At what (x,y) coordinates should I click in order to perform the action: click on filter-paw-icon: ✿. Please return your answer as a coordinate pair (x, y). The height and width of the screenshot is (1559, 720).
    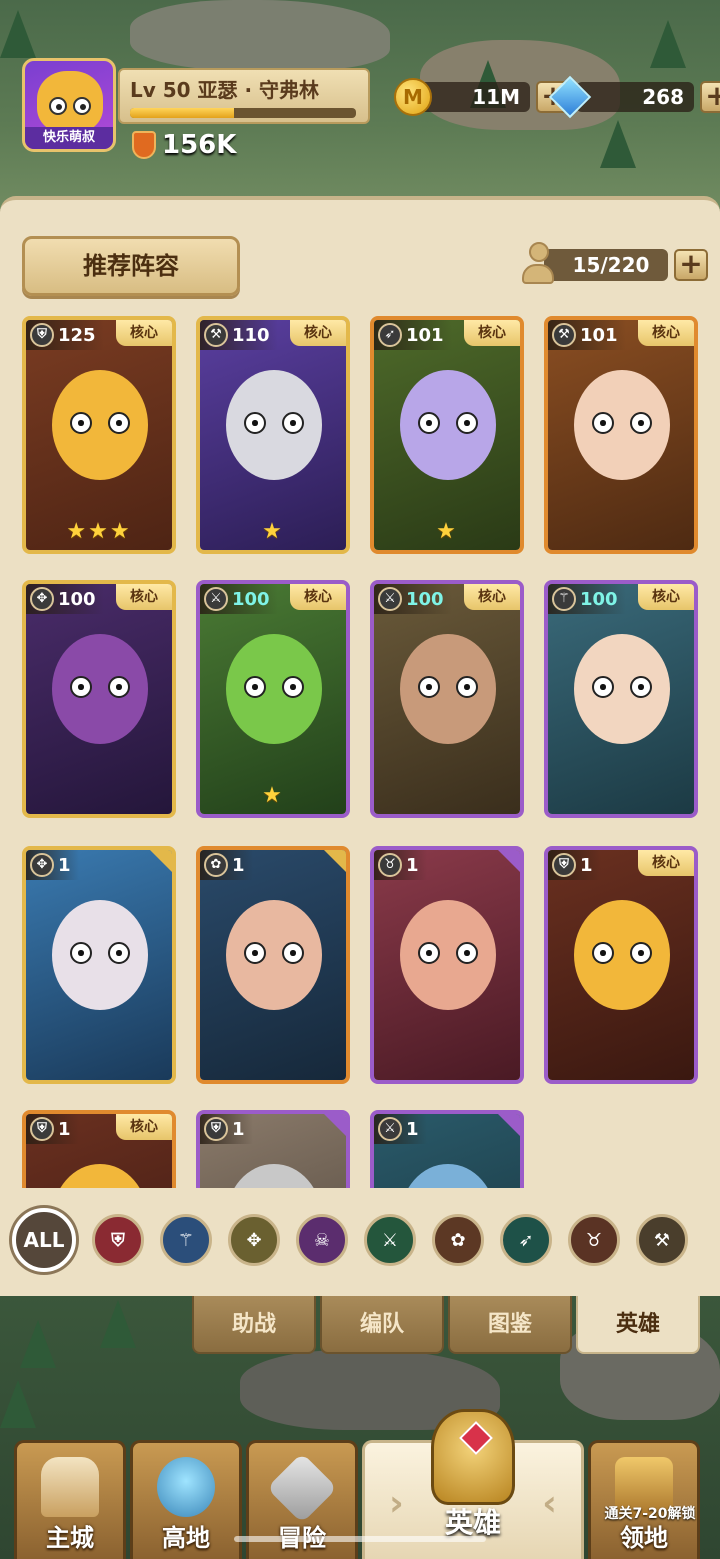
    Looking at the image, I should click on (458, 1240).